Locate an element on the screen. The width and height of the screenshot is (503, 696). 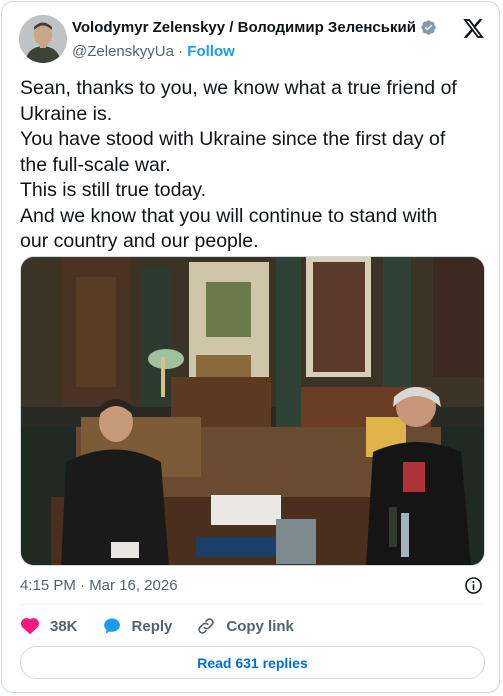
tweet-line: our country and our people. is located at coordinates (139, 241).